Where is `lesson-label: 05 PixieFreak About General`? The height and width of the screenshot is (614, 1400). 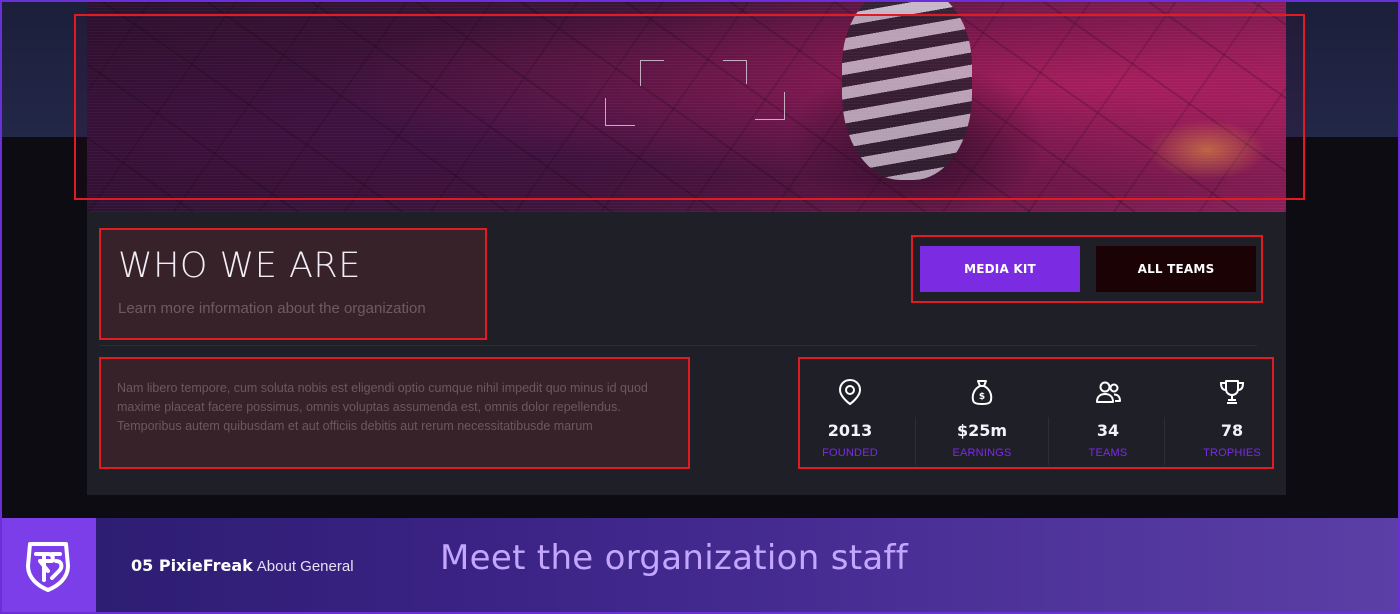 lesson-label: 05 PixieFreak About General is located at coordinates (242, 565).